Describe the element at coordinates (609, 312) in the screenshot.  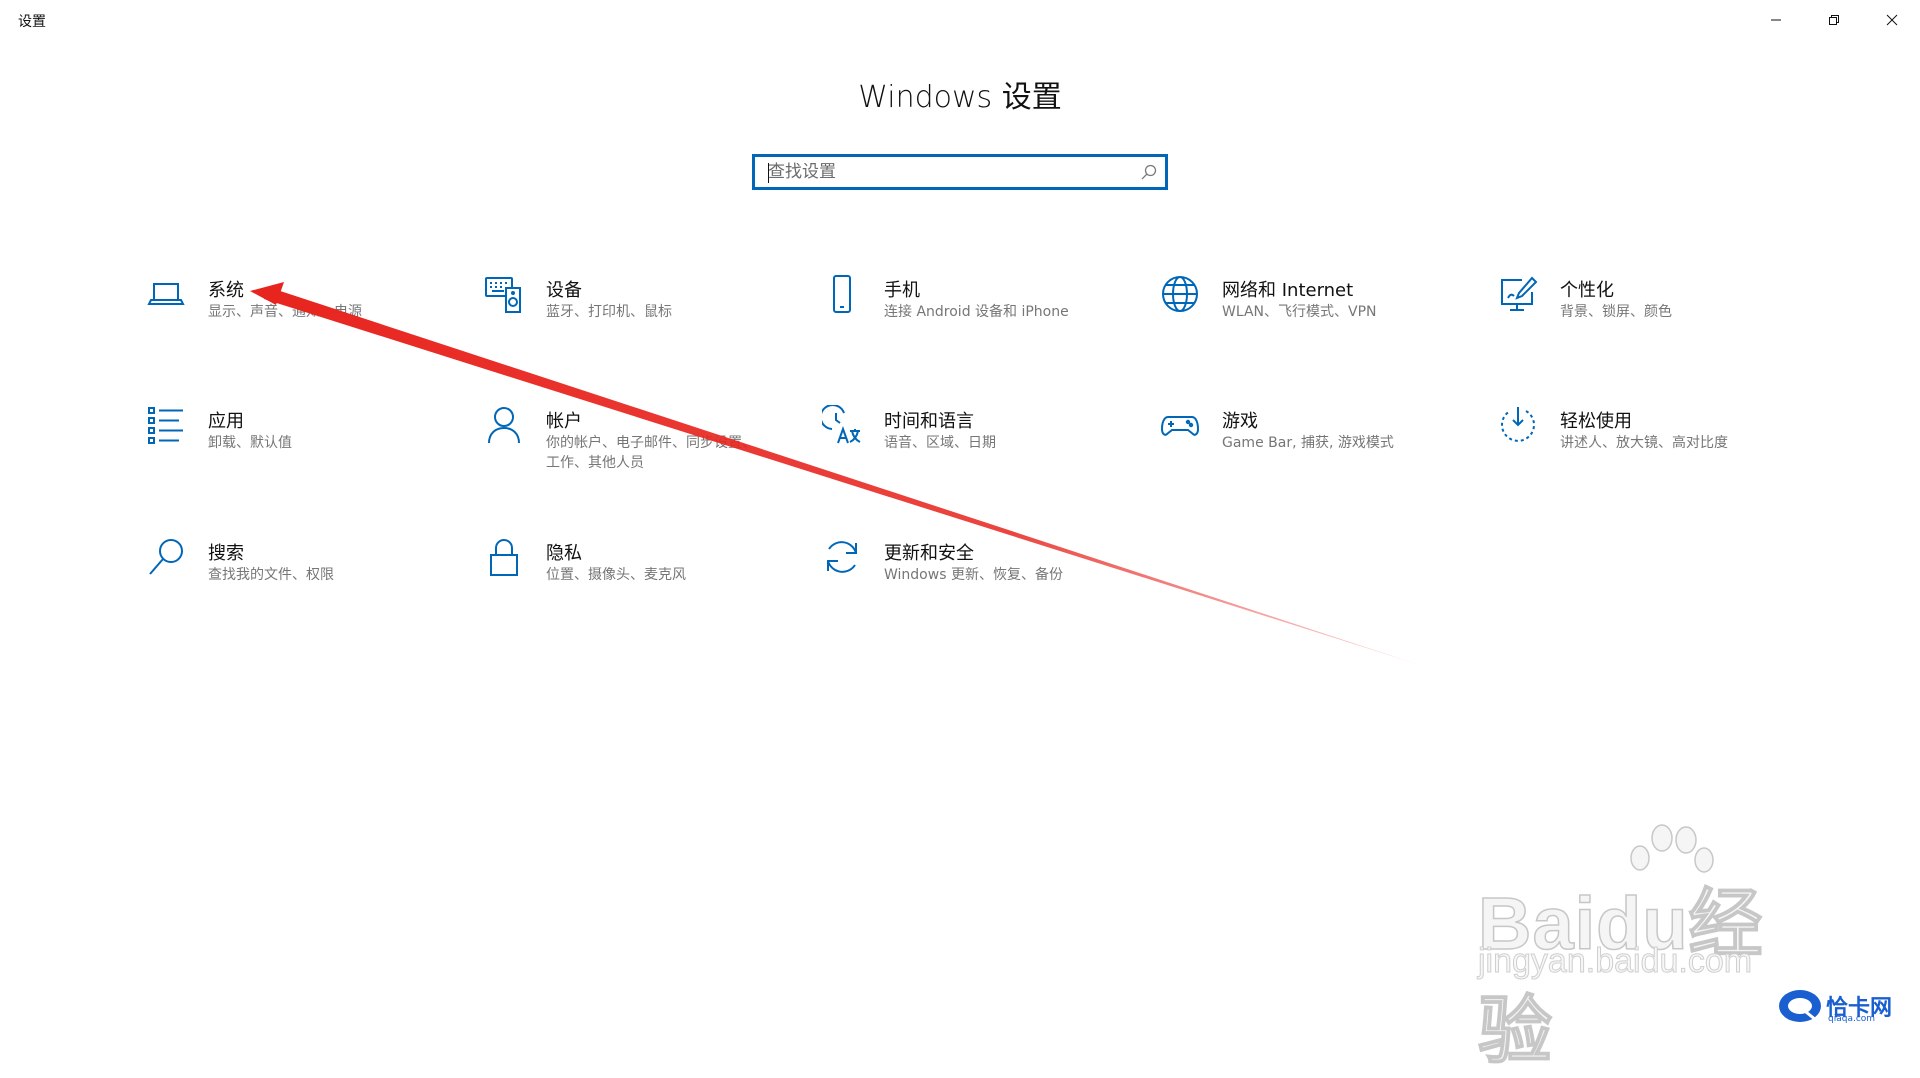
I see `tile-description: 蓝牙、打印机、鼠标` at that location.